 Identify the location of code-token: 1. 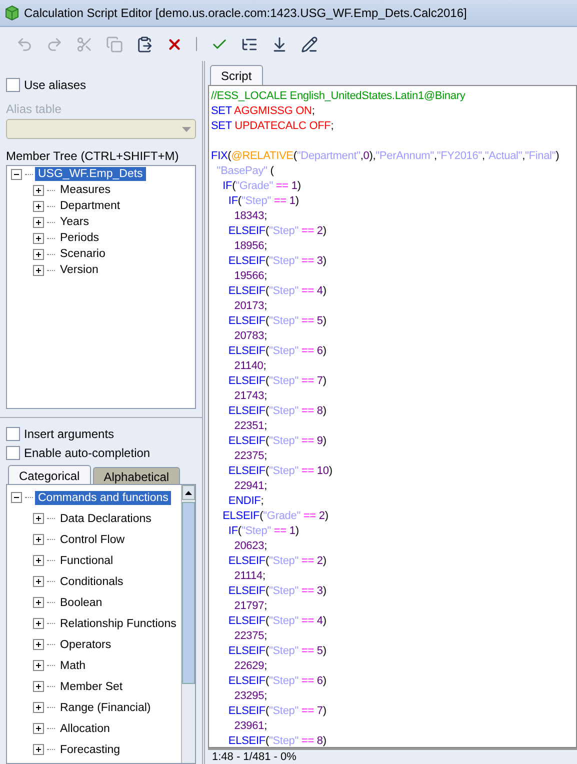
(294, 186).